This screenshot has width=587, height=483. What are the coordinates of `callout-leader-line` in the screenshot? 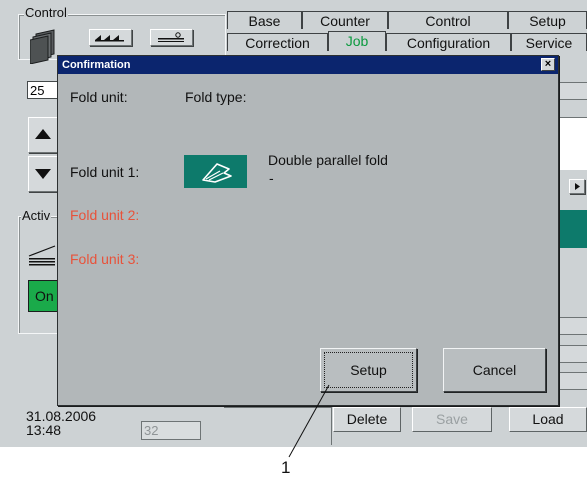 It's located at (309, 421).